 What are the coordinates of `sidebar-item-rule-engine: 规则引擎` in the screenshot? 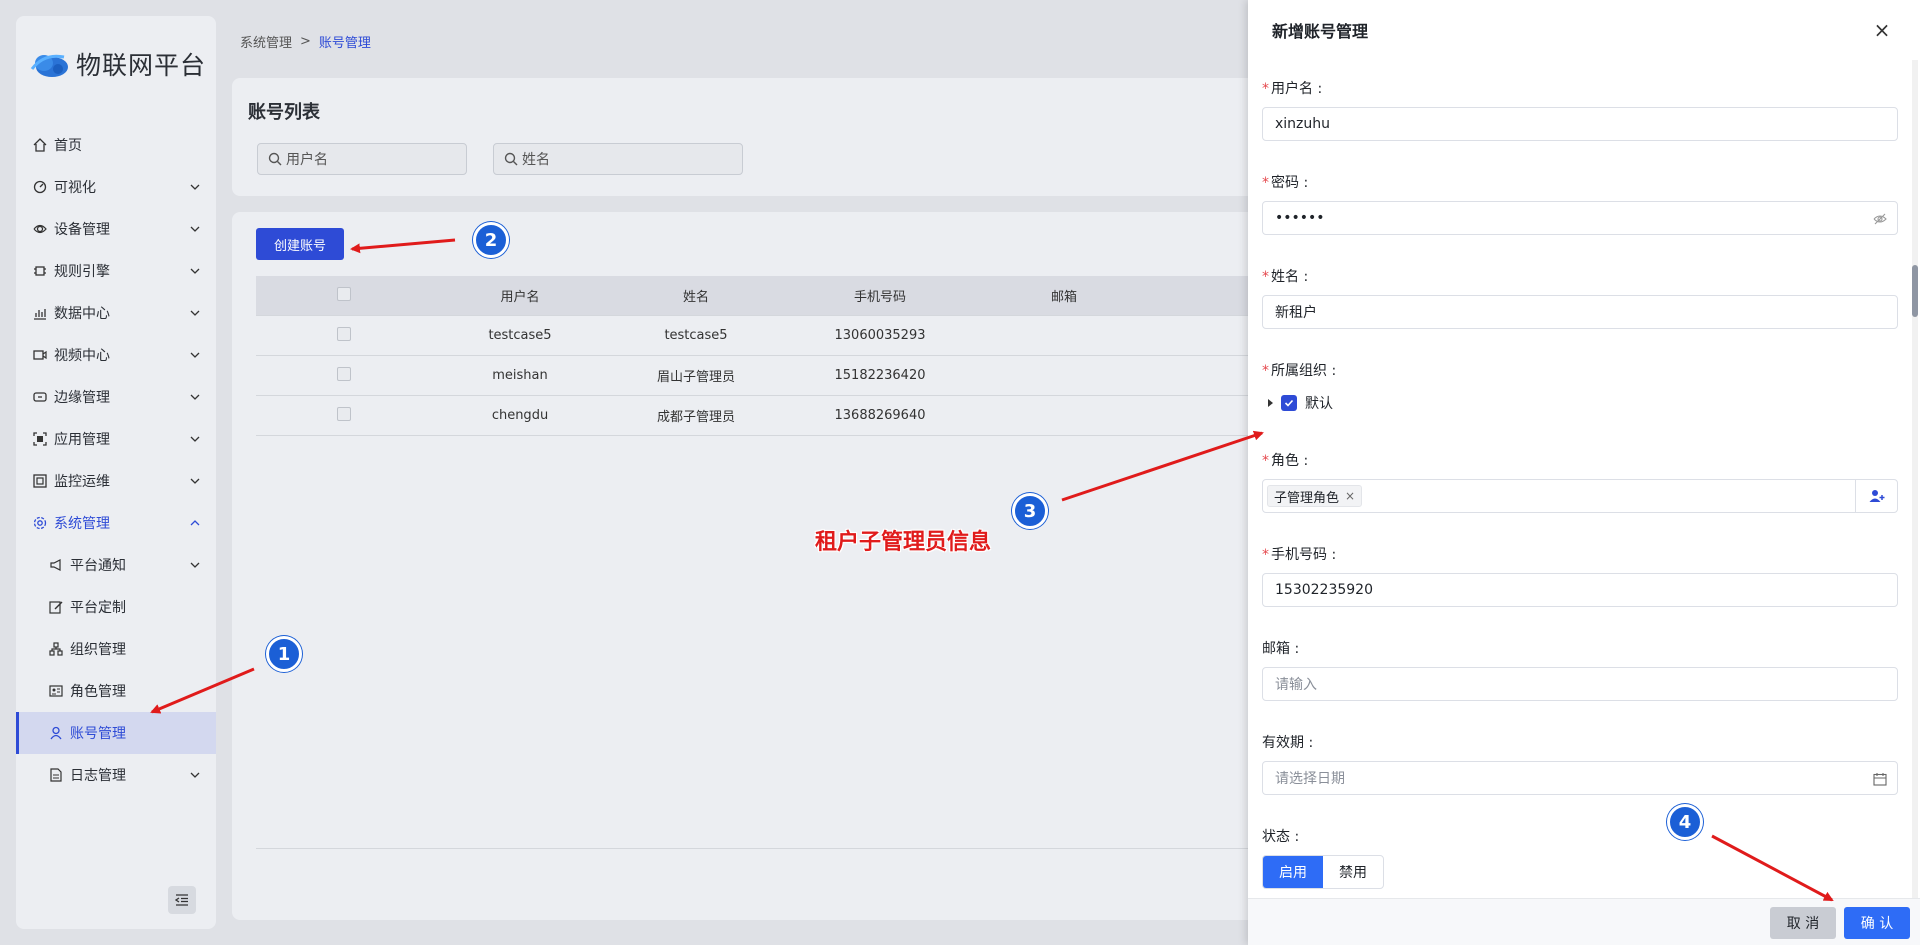 It's located at (116, 271).